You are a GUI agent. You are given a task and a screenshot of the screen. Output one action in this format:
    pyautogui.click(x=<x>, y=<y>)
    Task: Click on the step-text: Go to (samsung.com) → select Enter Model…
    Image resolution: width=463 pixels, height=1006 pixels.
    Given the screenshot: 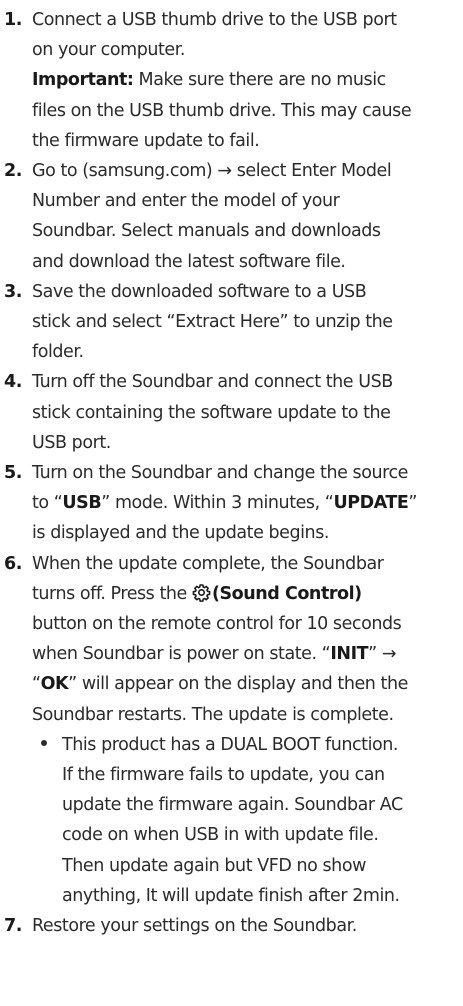 What is the action you would take?
    pyautogui.click(x=245, y=216)
    